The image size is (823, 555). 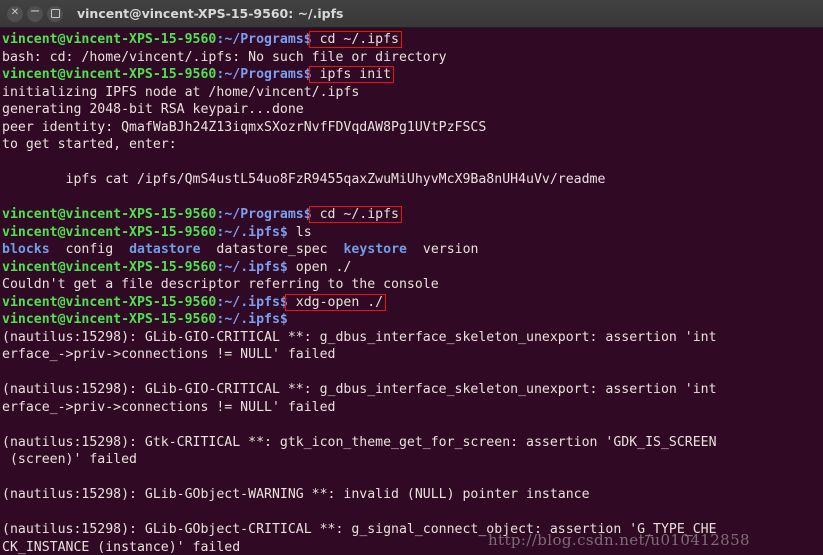 I want to click on minimize-icon: −, so click(x=35, y=11).